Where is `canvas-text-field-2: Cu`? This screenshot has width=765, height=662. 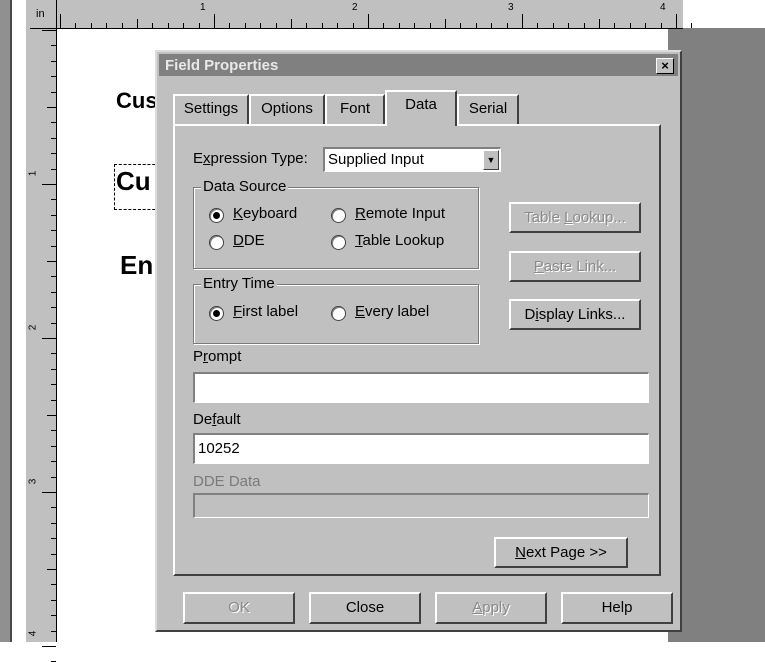 canvas-text-field-2: Cu is located at coordinates (133, 181).